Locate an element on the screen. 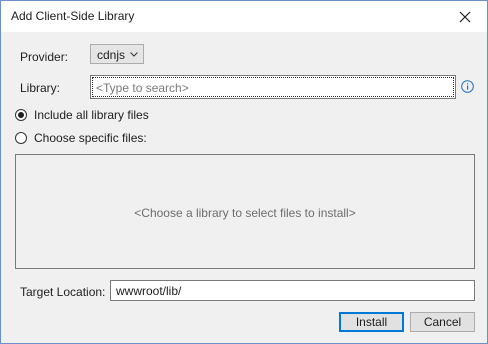 This screenshot has height=344, width=488. choose-specific-files-label: Choose specific files: is located at coordinates (90, 138).